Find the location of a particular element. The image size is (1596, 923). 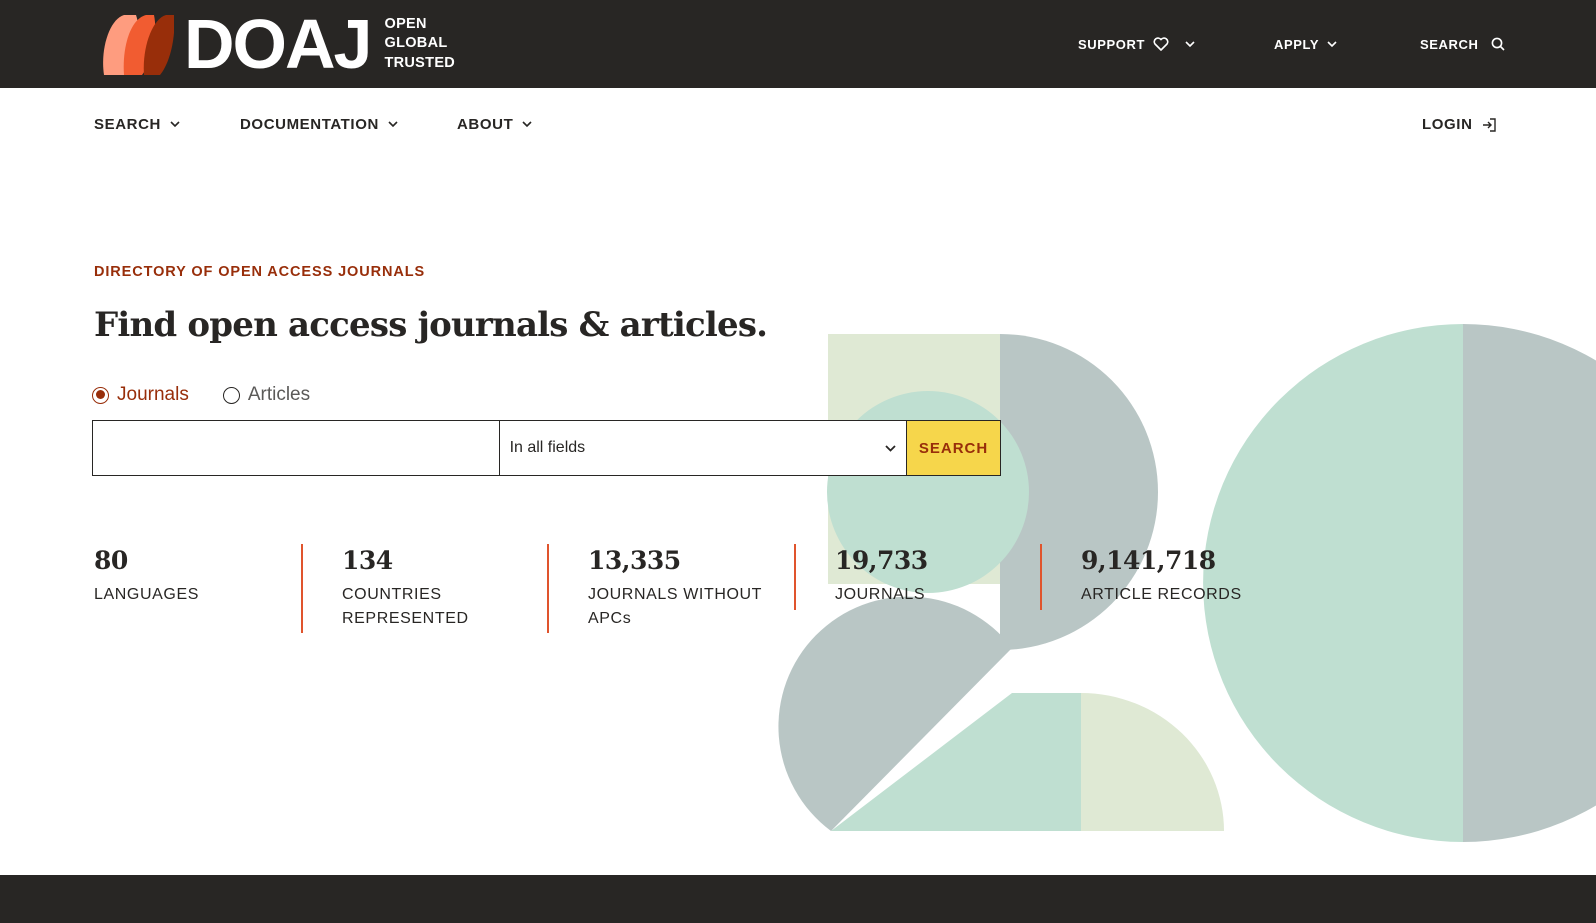

logo-wordmark: DOAJ is located at coordinates (278, 44).